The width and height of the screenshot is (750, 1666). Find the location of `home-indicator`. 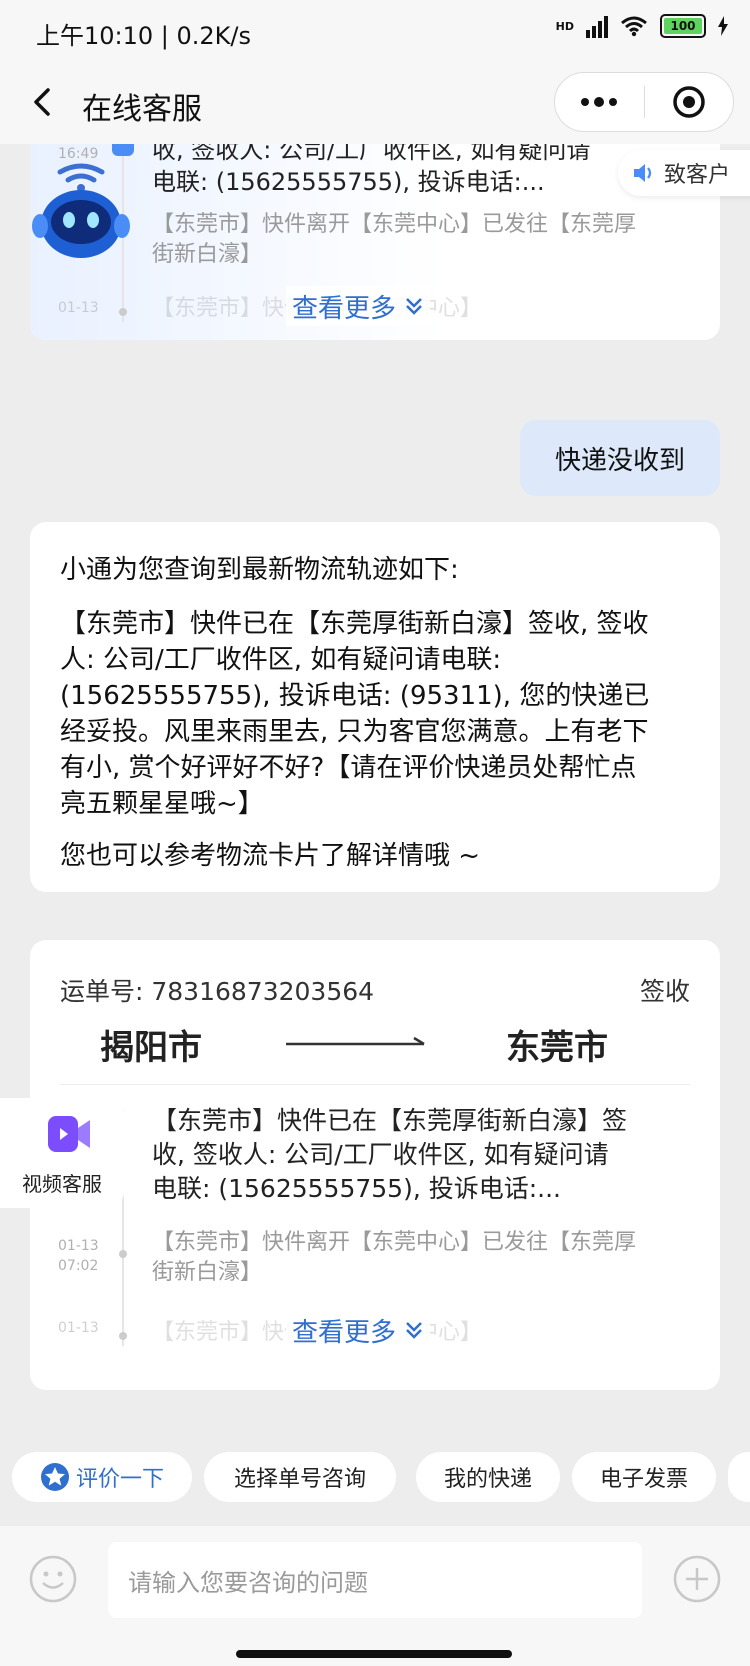

home-indicator is located at coordinates (374, 1654).